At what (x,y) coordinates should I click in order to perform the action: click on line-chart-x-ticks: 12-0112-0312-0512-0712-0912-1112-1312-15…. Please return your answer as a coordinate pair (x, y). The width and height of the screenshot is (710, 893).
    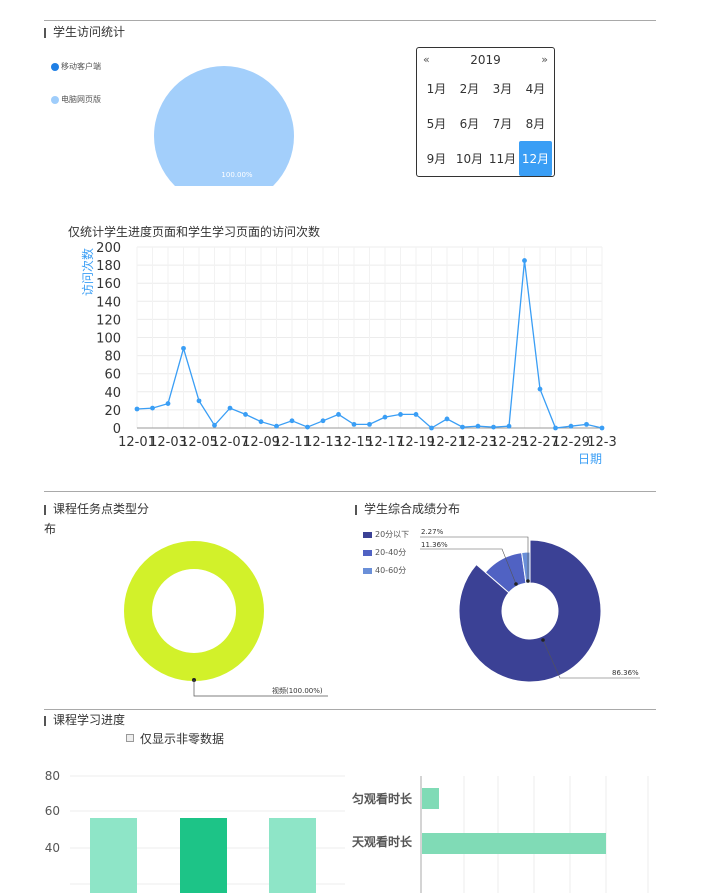
    Looking at the image, I should click on (367, 442).